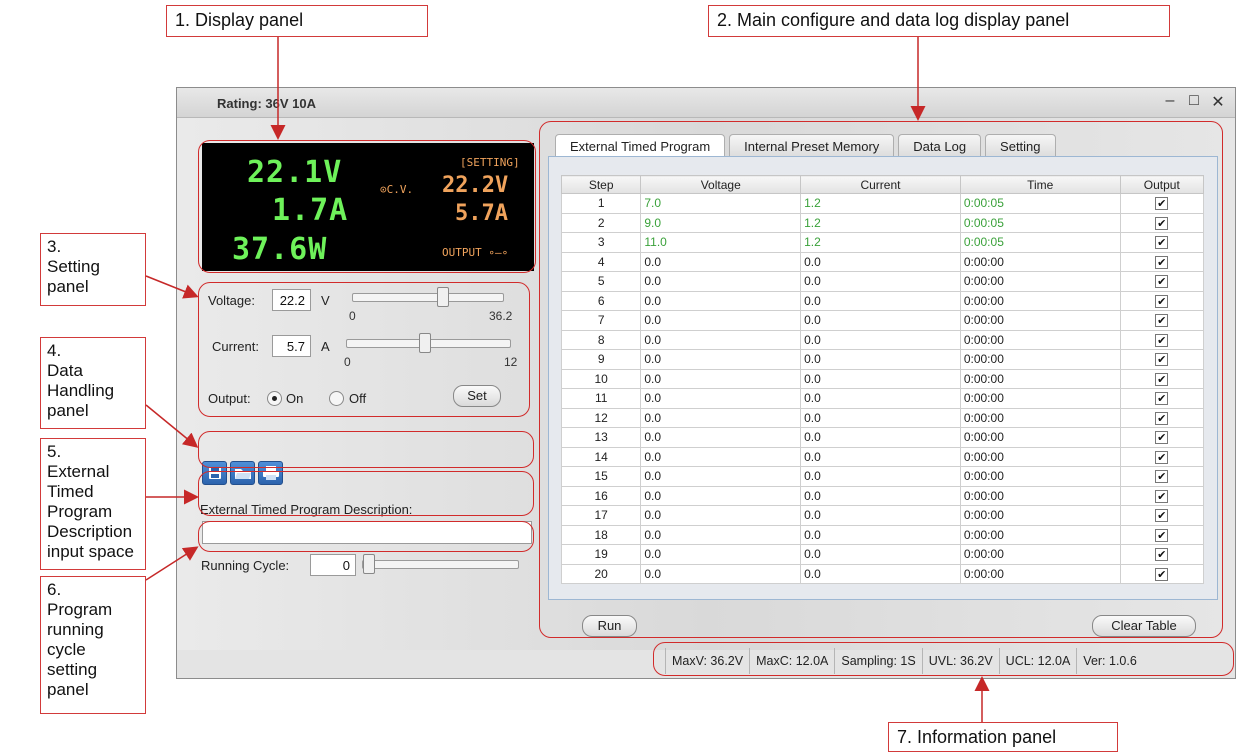 The image size is (1237, 754). What do you see at coordinates (428, 297) in the screenshot?
I see `voltage-slider-track` at bounding box center [428, 297].